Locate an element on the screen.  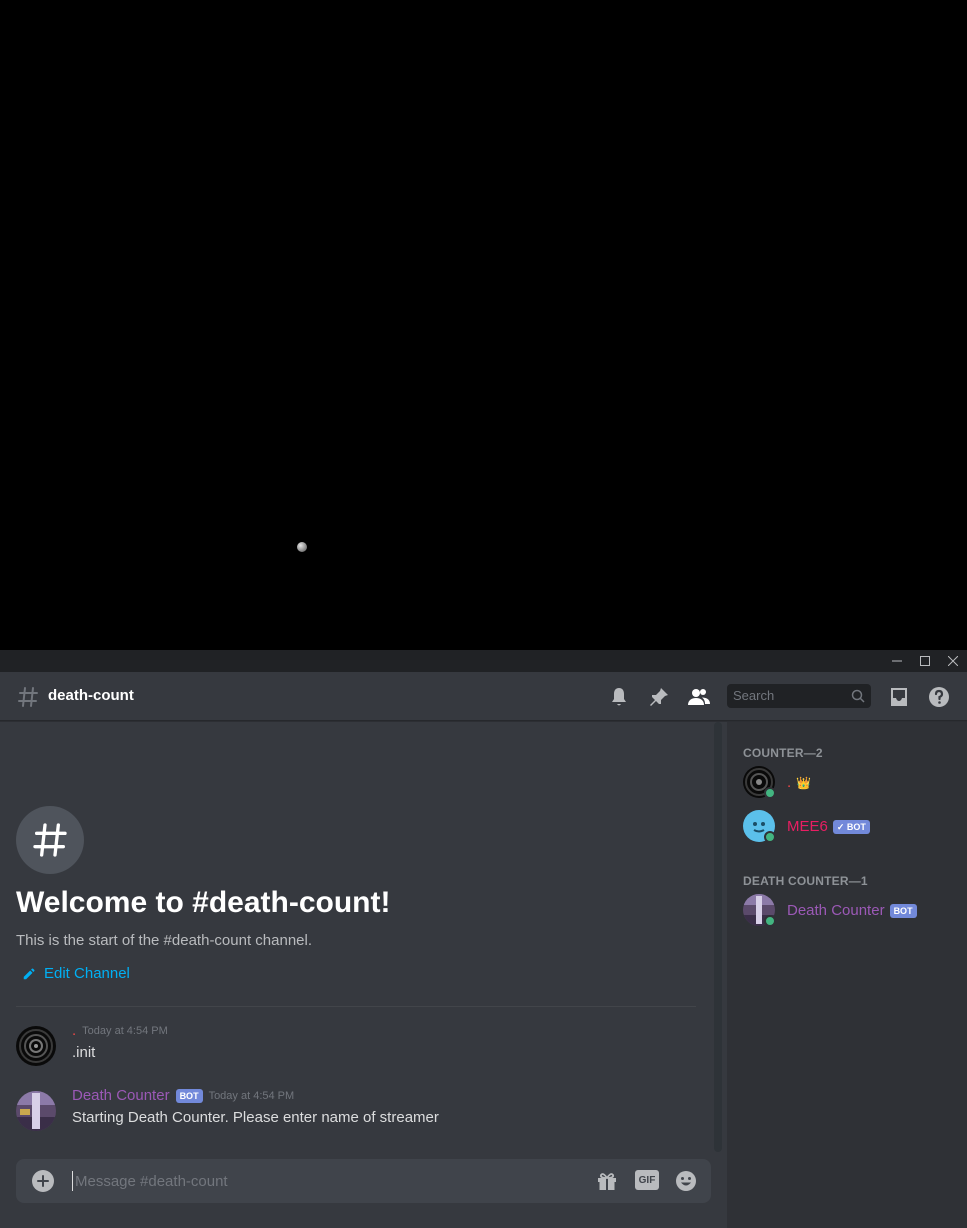
member-name: MEE6 is located at coordinates (807, 826).